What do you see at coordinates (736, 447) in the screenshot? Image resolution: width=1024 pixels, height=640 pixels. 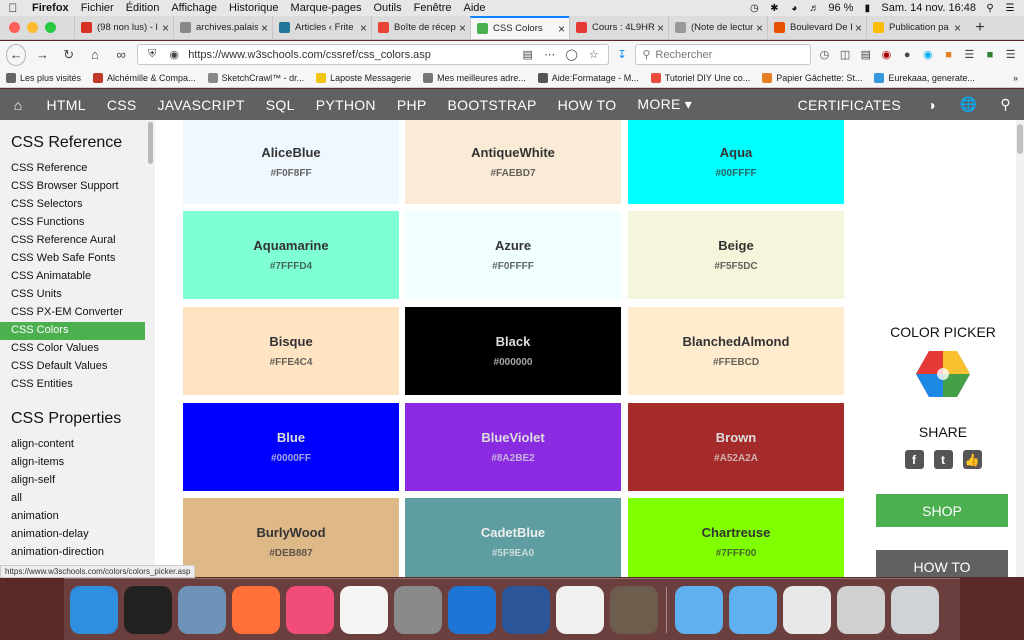 I see `color-swatch: Brown #A52A2A` at bounding box center [736, 447].